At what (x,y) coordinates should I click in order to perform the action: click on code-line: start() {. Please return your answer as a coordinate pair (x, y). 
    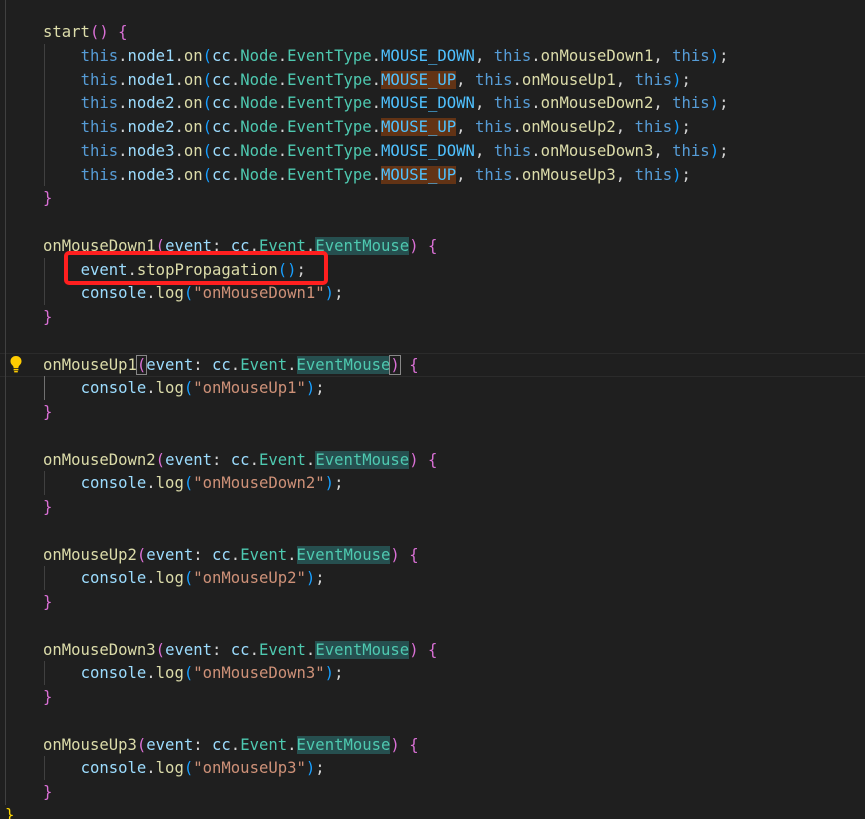
    Looking at the image, I should click on (432, 32).